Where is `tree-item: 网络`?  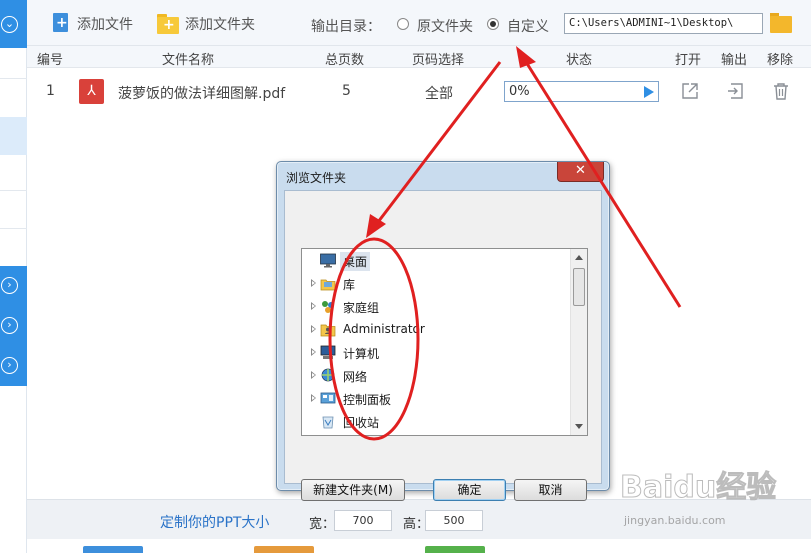 tree-item: 网络 is located at coordinates (437, 376).